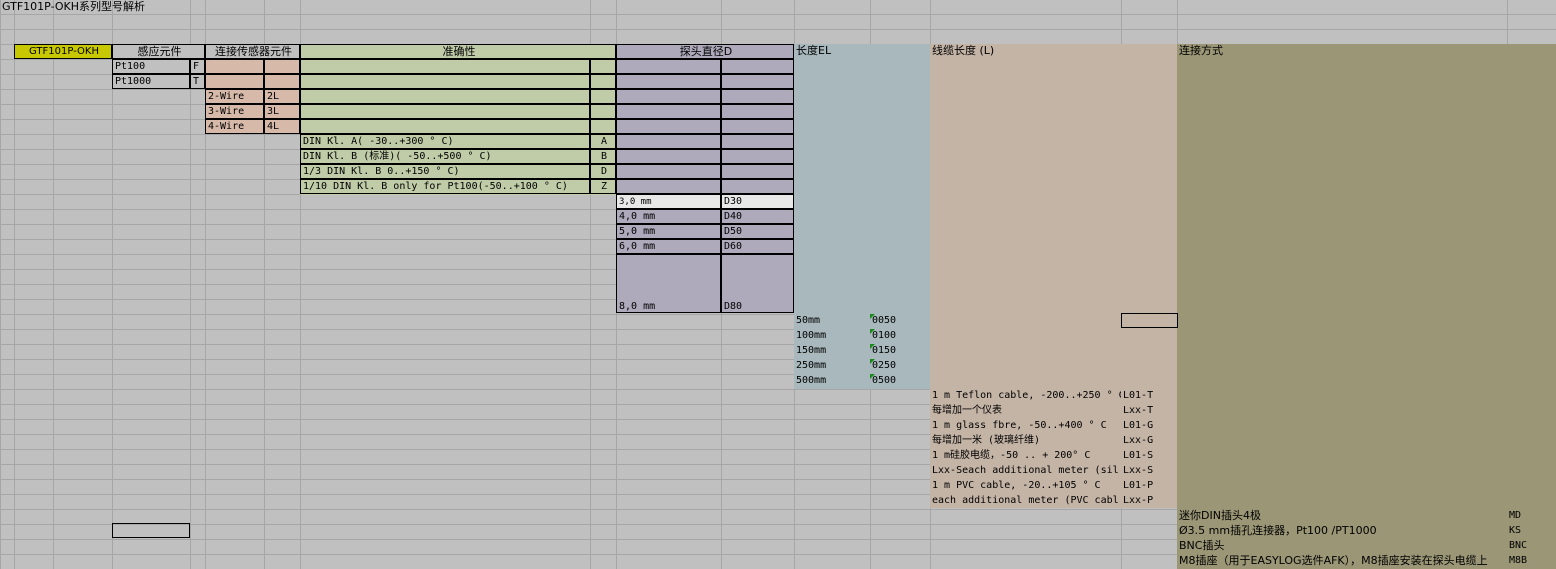 The height and width of the screenshot is (569, 1556). What do you see at coordinates (900, 321) in the screenshot?
I see `length-code: 0050` at bounding box center [900, 321].